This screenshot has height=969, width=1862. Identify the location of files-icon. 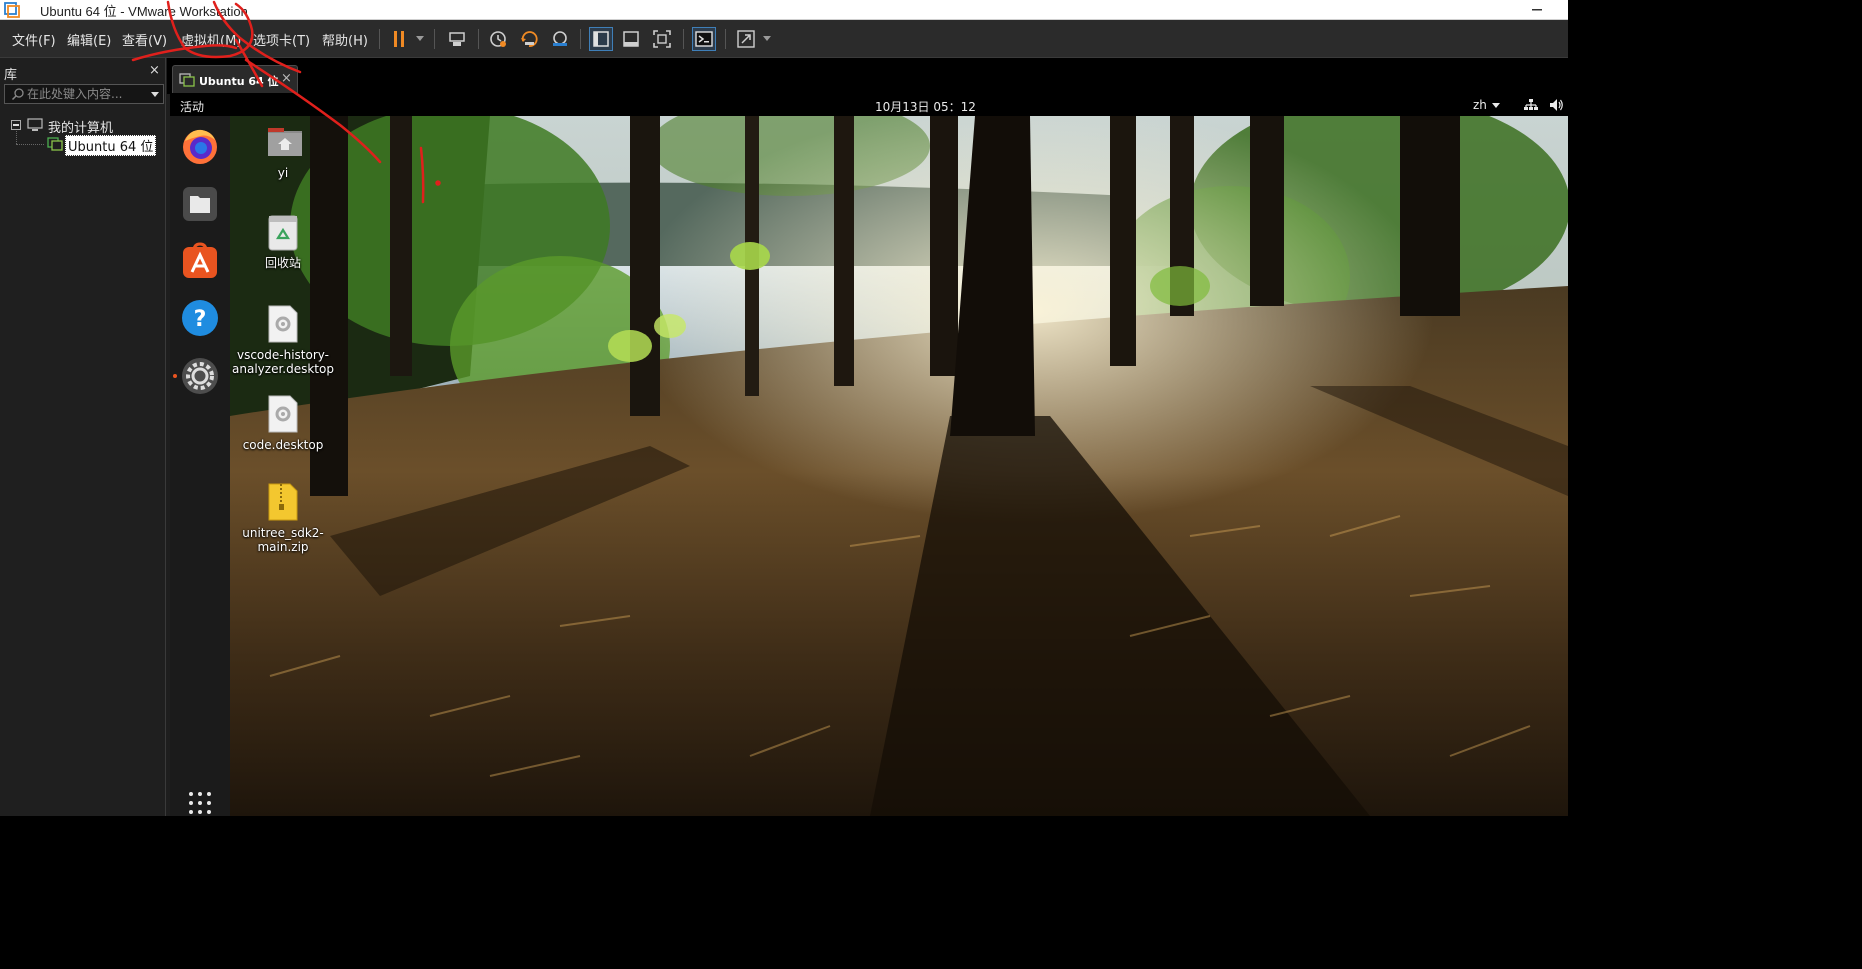
(200, 204).